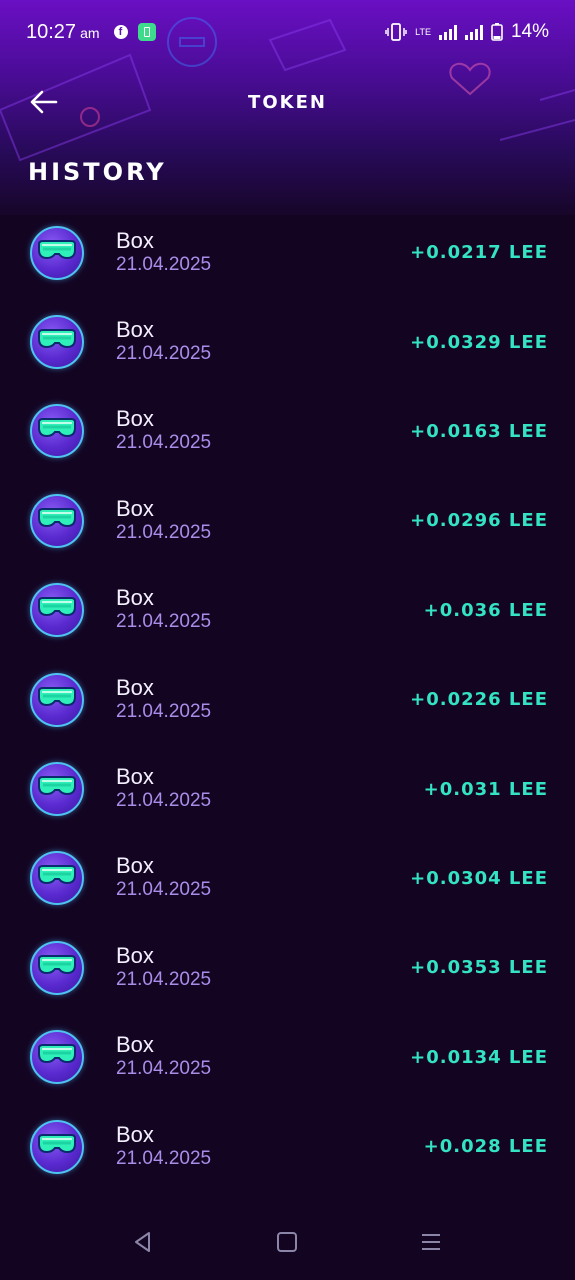  I want to click on history-row: Box 21.04.2025 +0.0163 LEE, so click(287, 431).